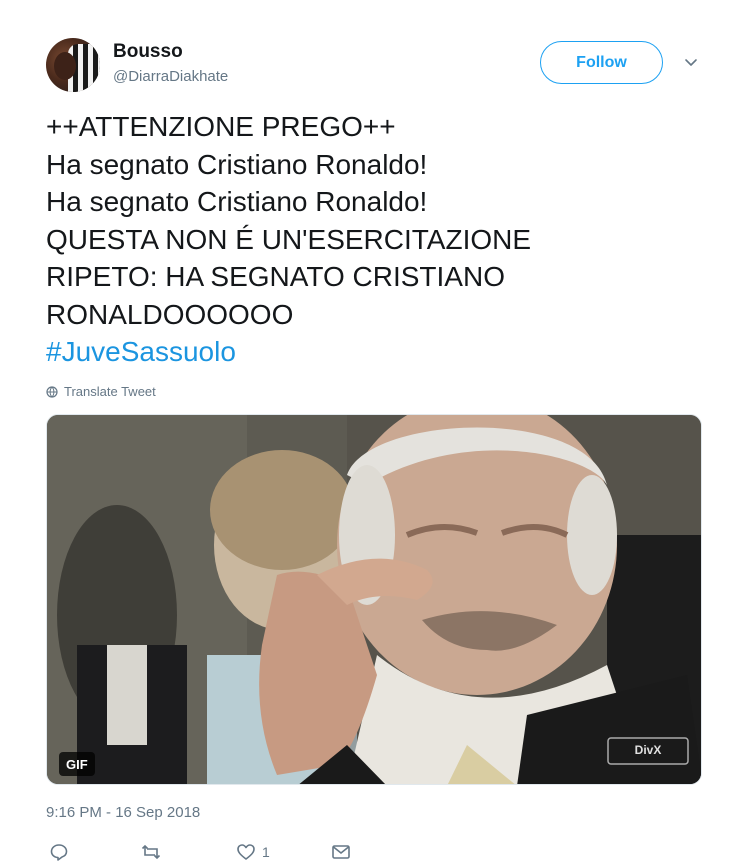 Image resolution: width=750 pixels, height=867 pixels. What do you see at coordinates (221, 126) in the screenshot?
I see `tweet-line: ++ATTENZIONE PREGO++` at bounding box center [221, 126].